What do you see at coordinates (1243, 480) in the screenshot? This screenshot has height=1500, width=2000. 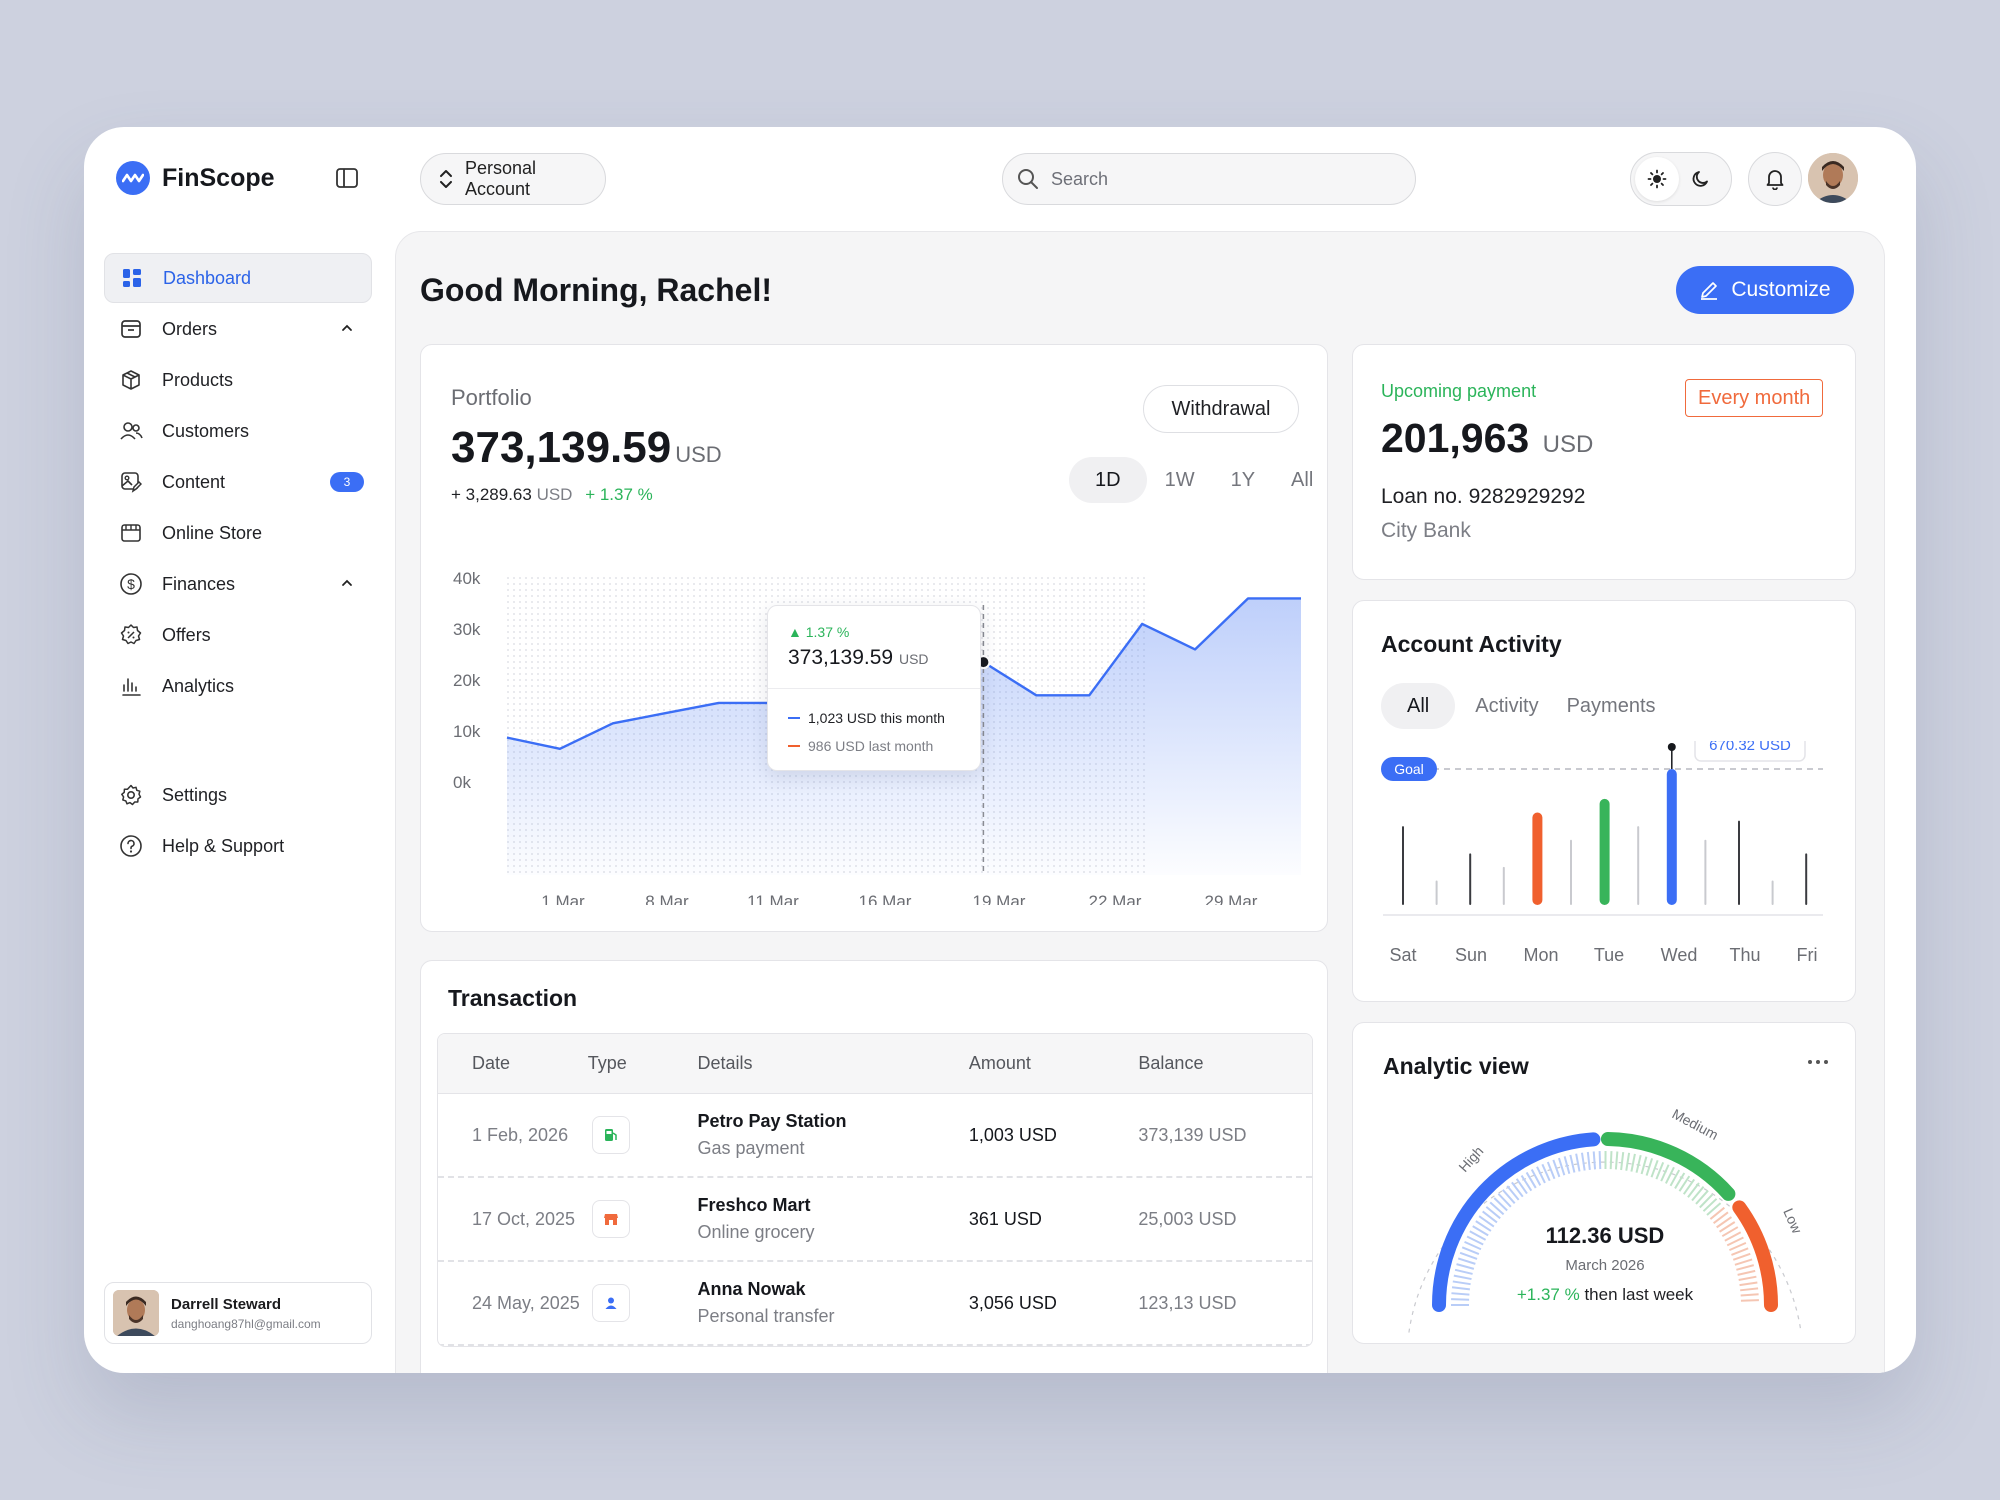 I see `range-tab-1y: 1Y` at bounding box center [1243, 480].